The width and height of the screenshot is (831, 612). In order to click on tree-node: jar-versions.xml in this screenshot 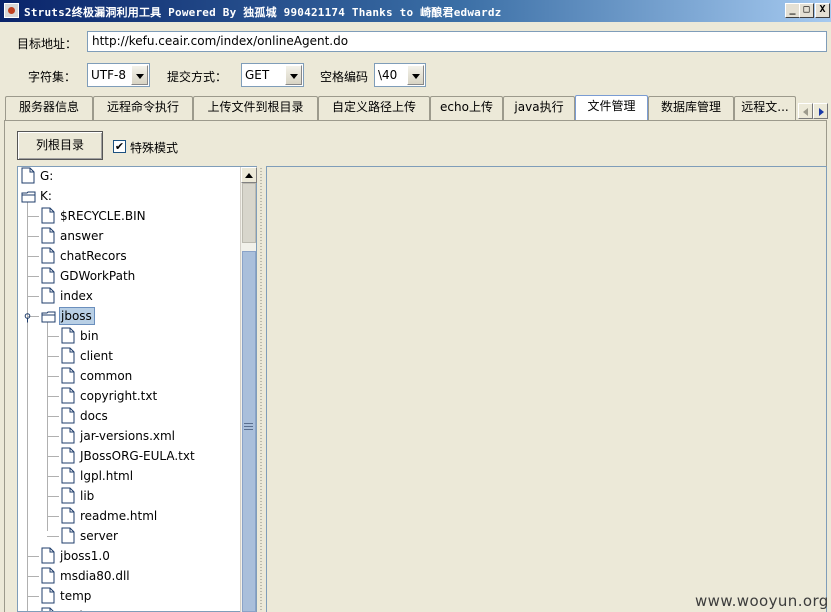, I will do `click(157, 436)`.